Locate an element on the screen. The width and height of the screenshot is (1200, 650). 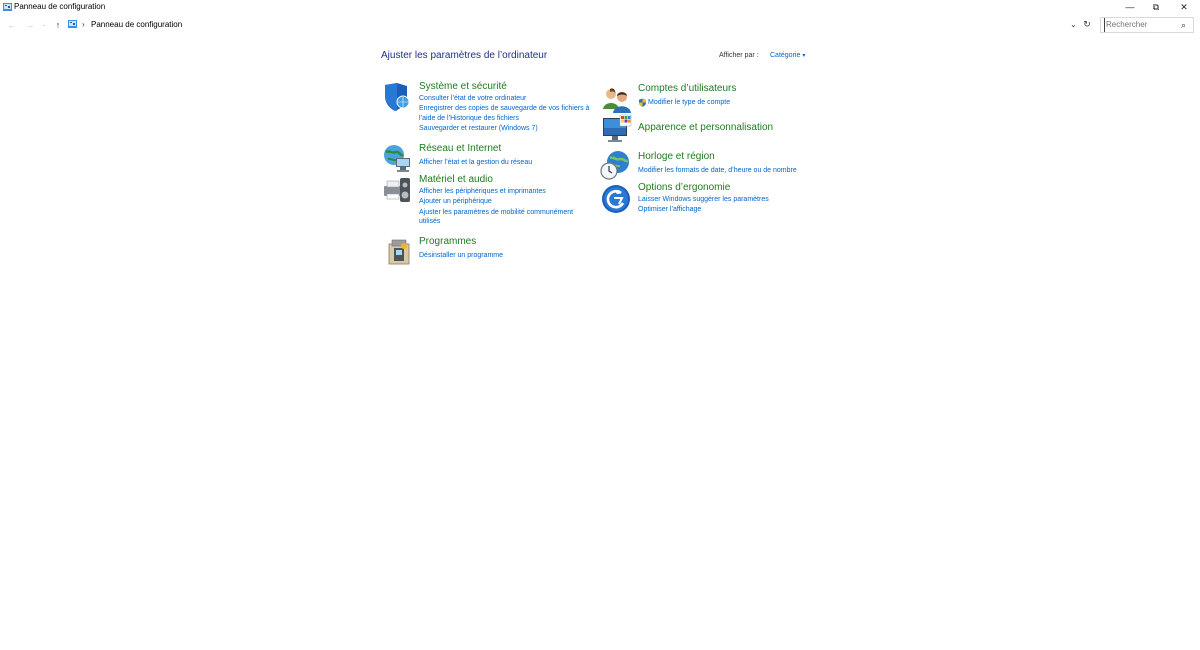
search-input is located at coordinates (1140, 25).